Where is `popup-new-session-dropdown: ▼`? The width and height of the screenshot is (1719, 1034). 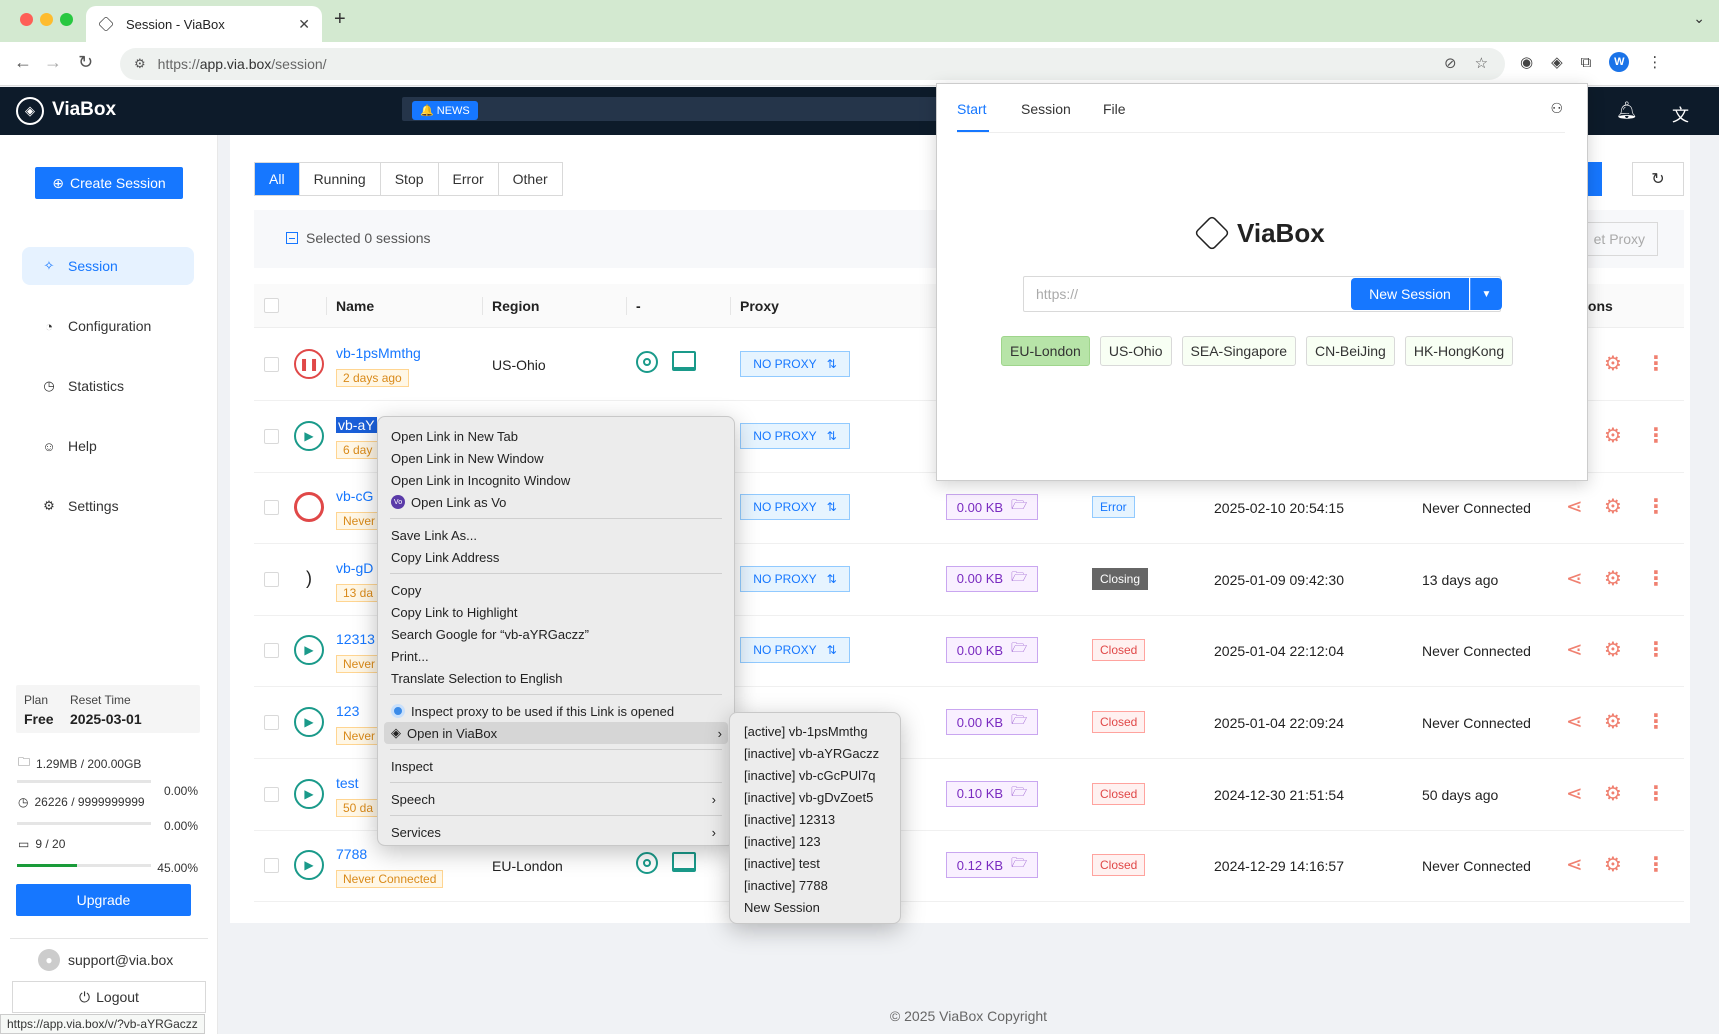
popup-new-session-dropdown: ▼ is located at coordinates (1486, 294).